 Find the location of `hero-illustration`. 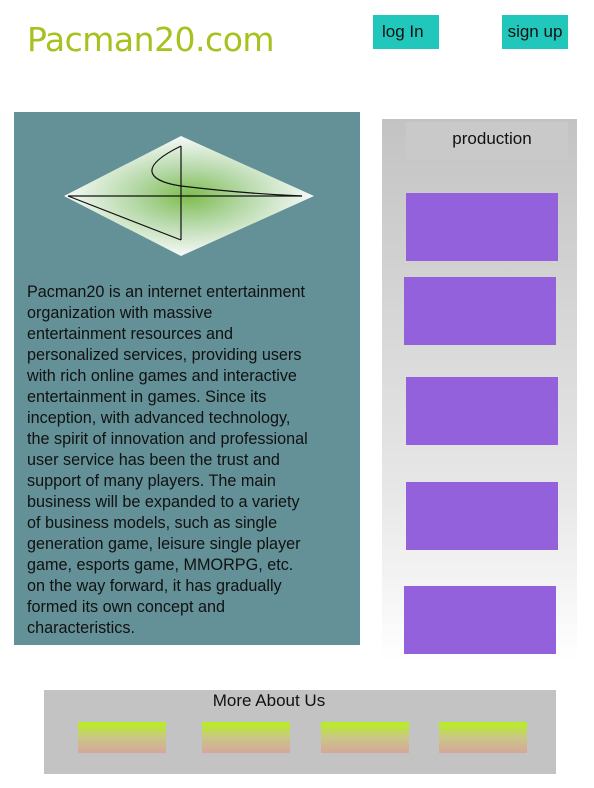

hero-illustration is located at coordinates (187, 205).